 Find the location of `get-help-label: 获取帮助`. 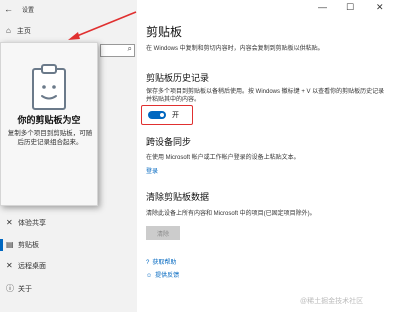

get-help-label: 获取帮助 is located at coordinates (164, 263).